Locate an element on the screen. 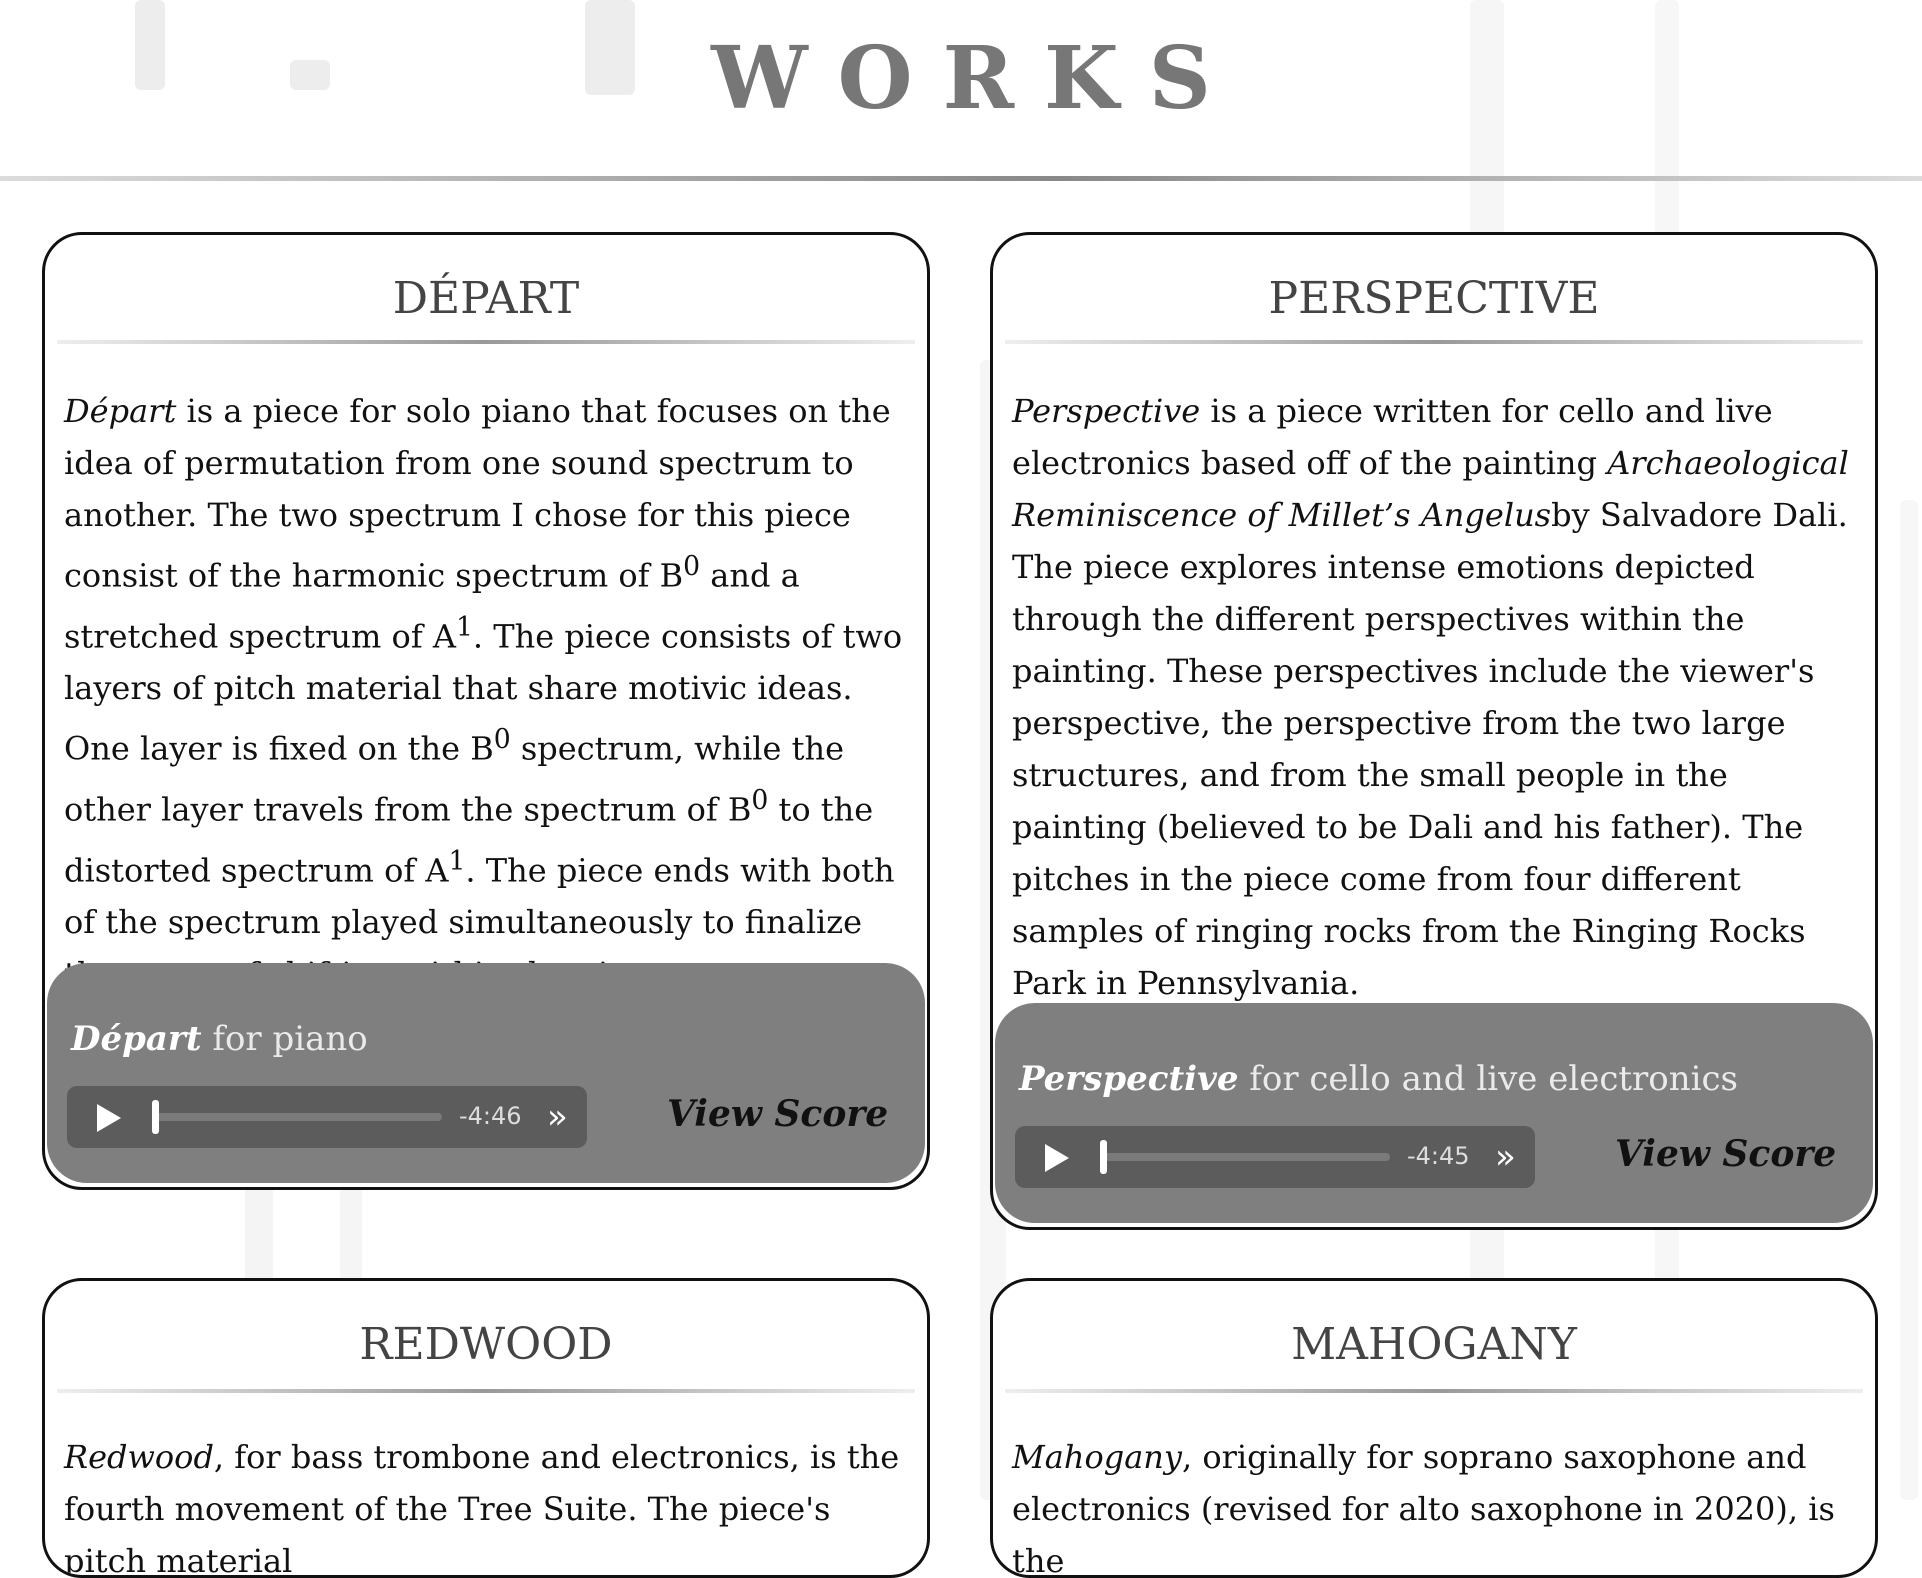 The image size is (1922, 1578). page-title: WORKS is located at coordinates (976, 78).